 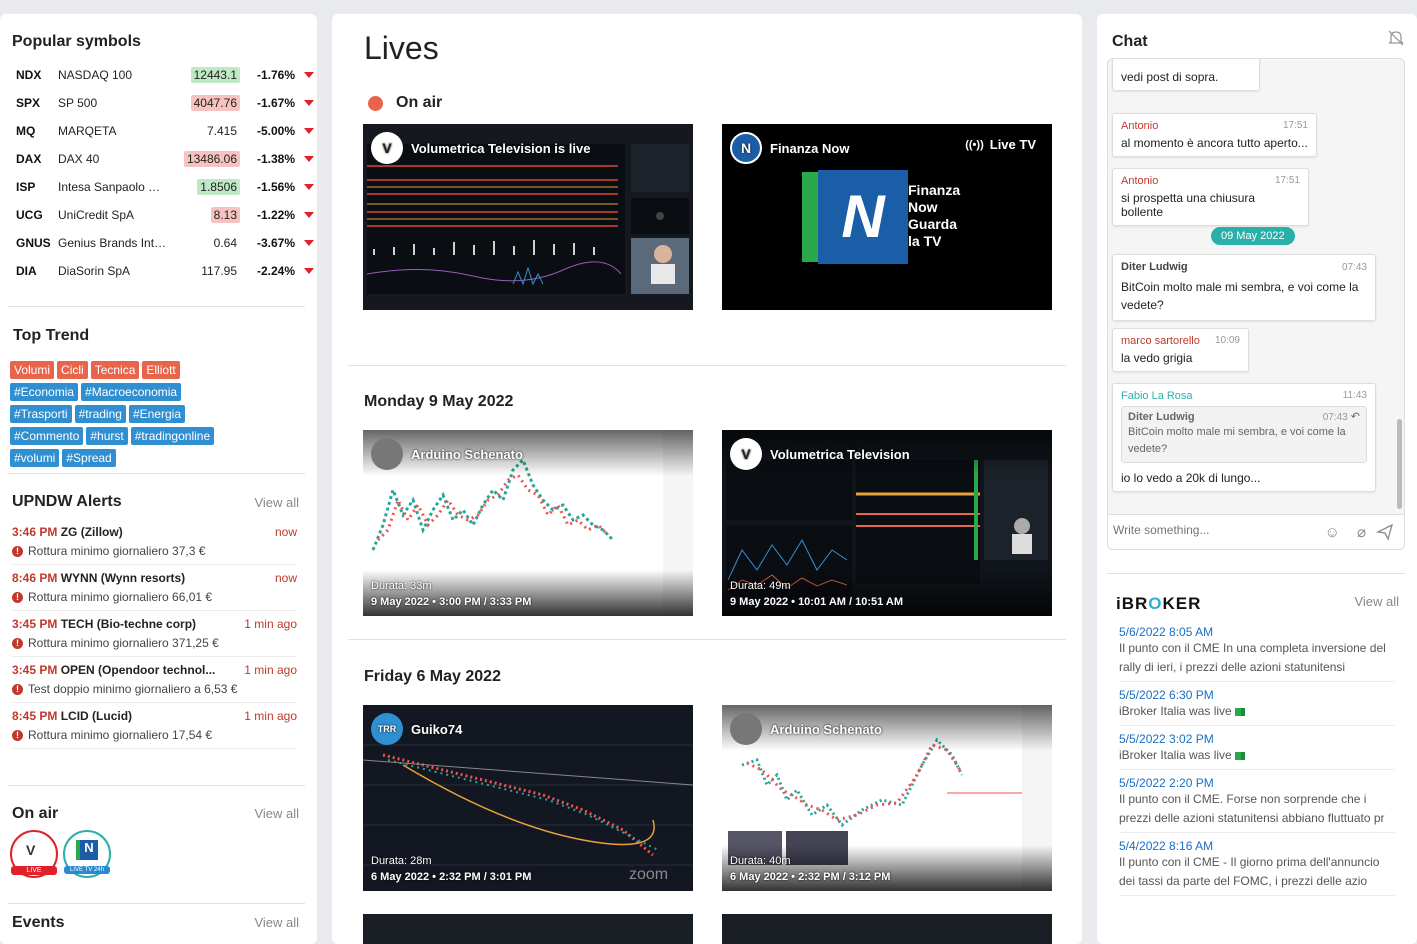 What do you see at coordinates (401, 861) in the screenshot?
I see `duration: Durata: 28m` at bounding box center [401, 861].